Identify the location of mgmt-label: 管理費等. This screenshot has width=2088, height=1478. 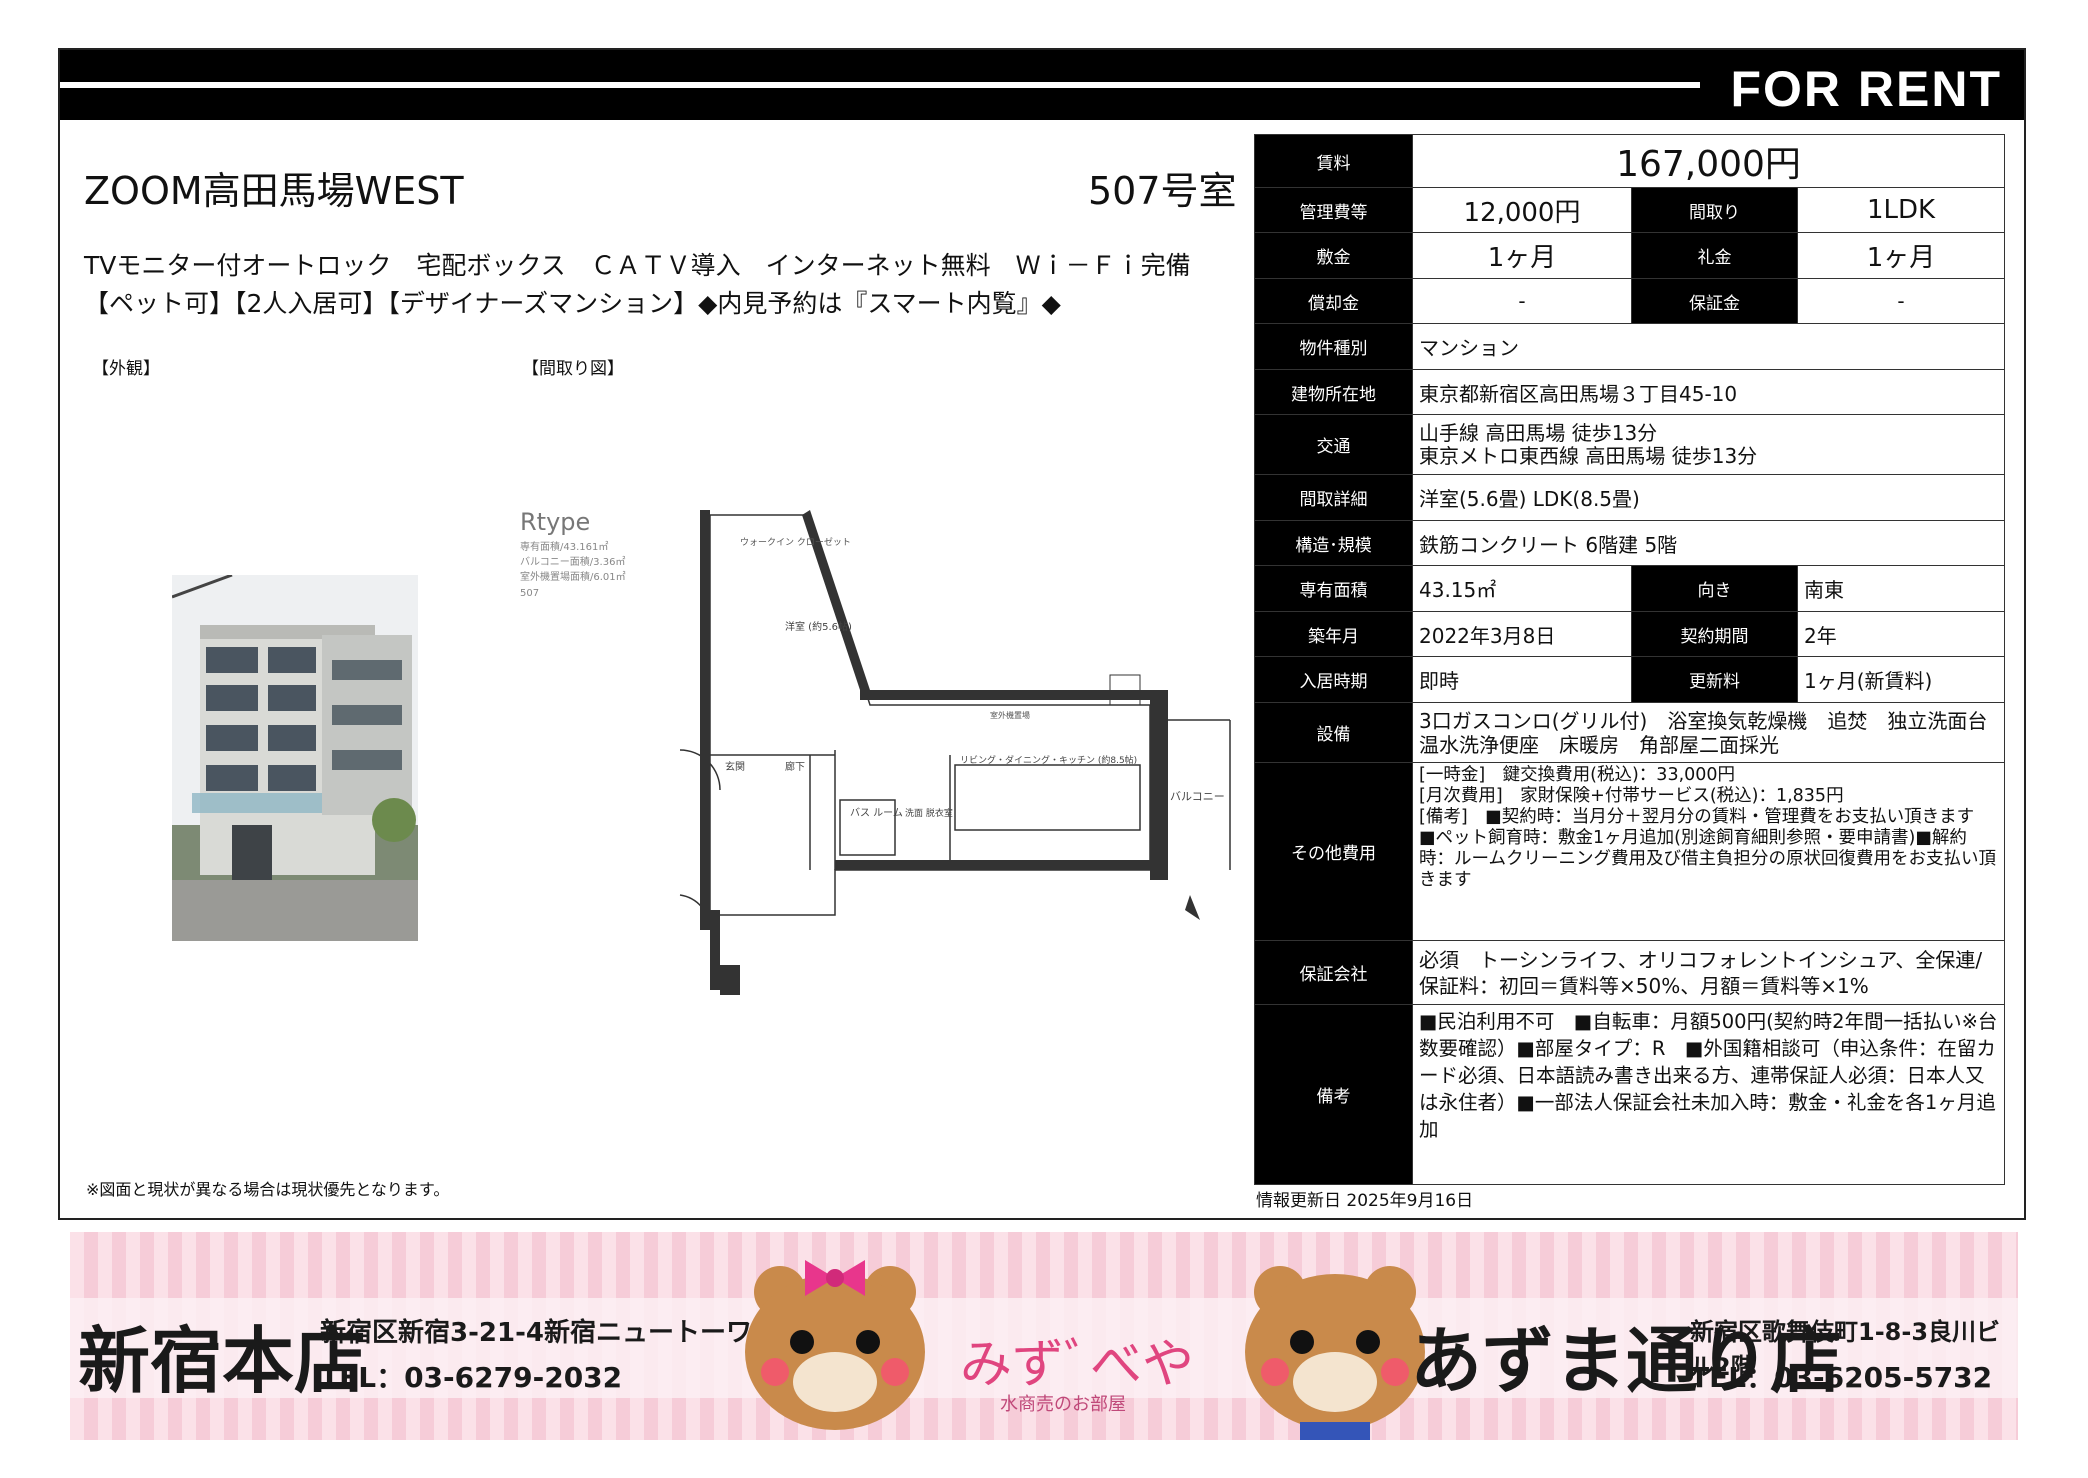
(1333, 210).